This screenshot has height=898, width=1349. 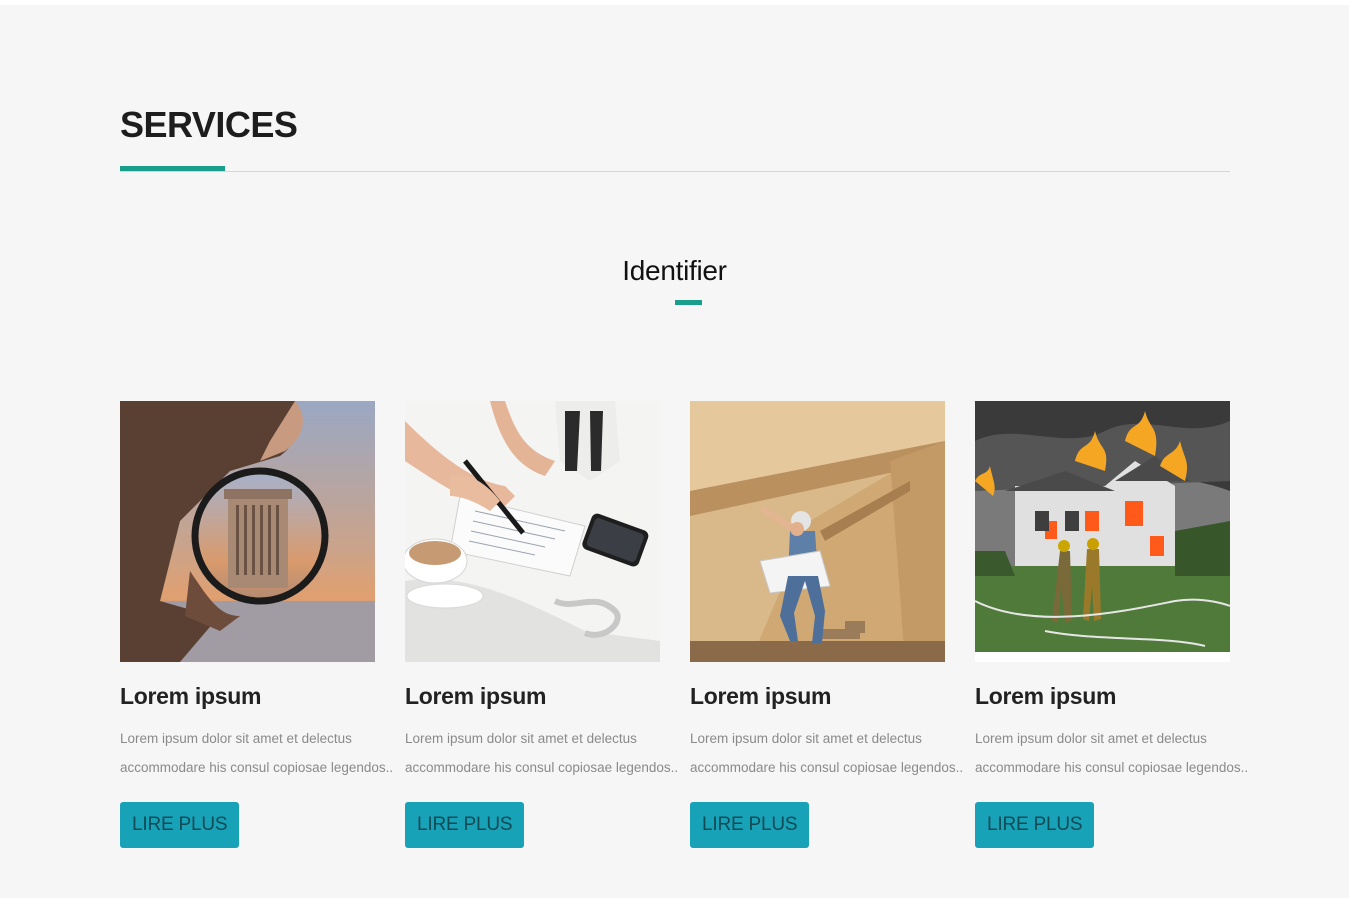 What do you see at coordinates (209, 124) in the screenshot?
I see `section-title: SERVICES` at bounding box center [209, 124].